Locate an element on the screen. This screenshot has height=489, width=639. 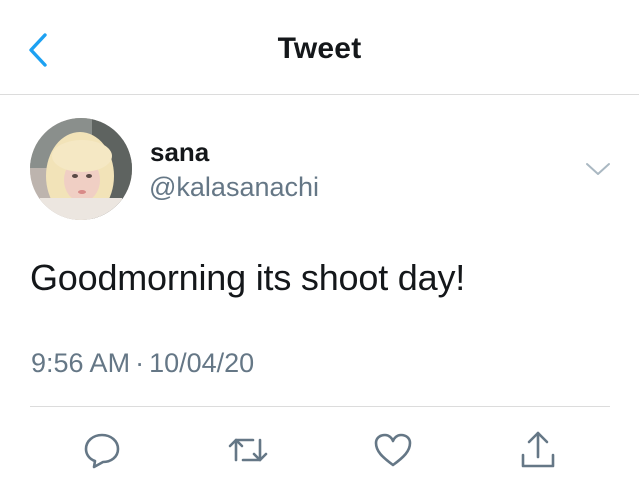
page-title: Tweet is located at coordinates (319, 48).